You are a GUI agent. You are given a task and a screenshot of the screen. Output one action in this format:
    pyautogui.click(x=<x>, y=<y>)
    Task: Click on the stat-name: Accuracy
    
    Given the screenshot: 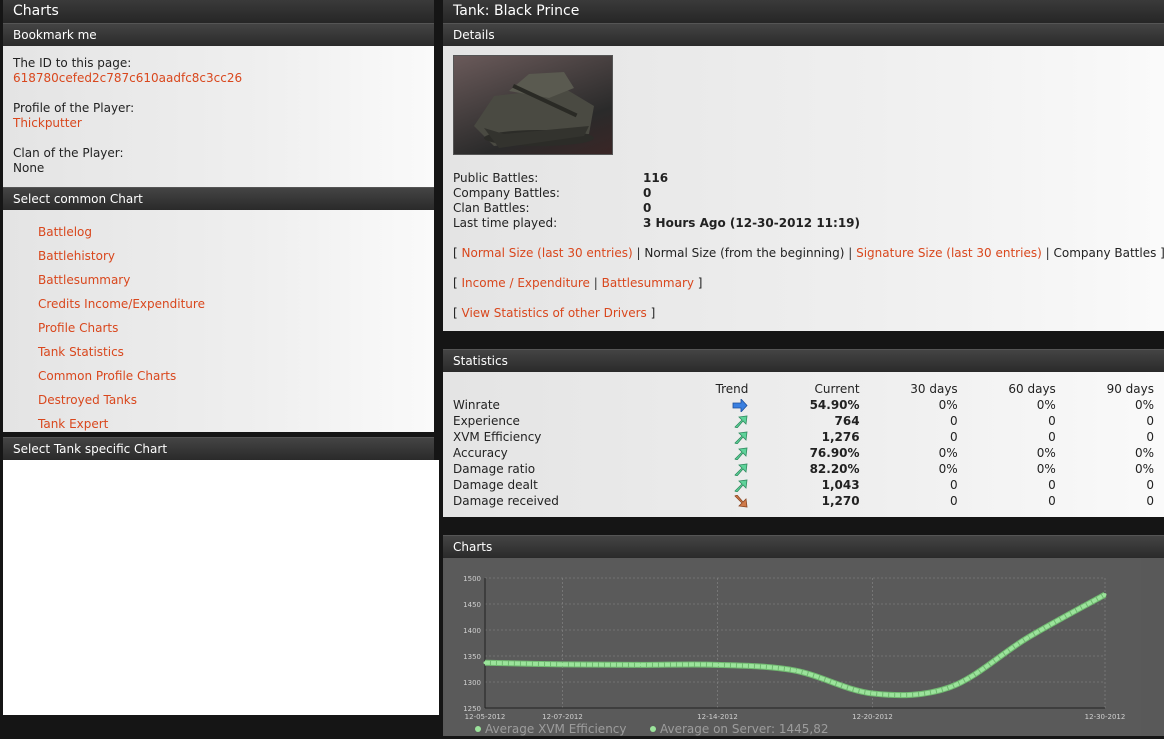 What is the action you would take?
    pyautogui.click(x=480, y=453)
    